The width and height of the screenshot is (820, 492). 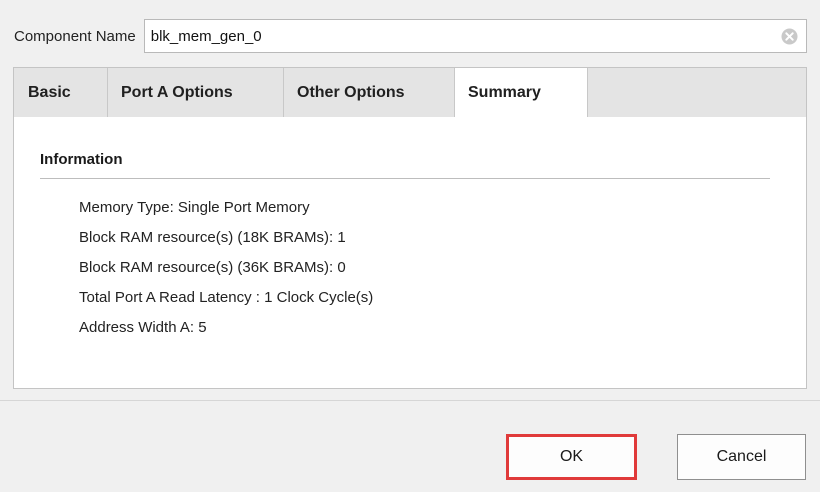 I want to click on component-name-input, so click(x=475, y=36).